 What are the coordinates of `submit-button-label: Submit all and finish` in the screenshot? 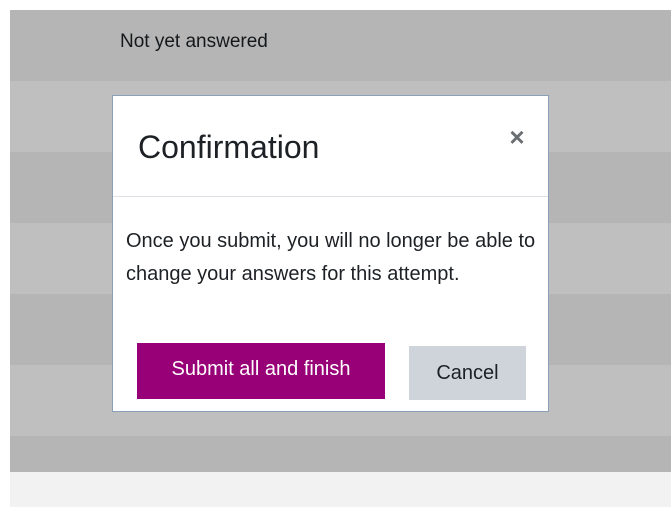 It's located at (261, 368).